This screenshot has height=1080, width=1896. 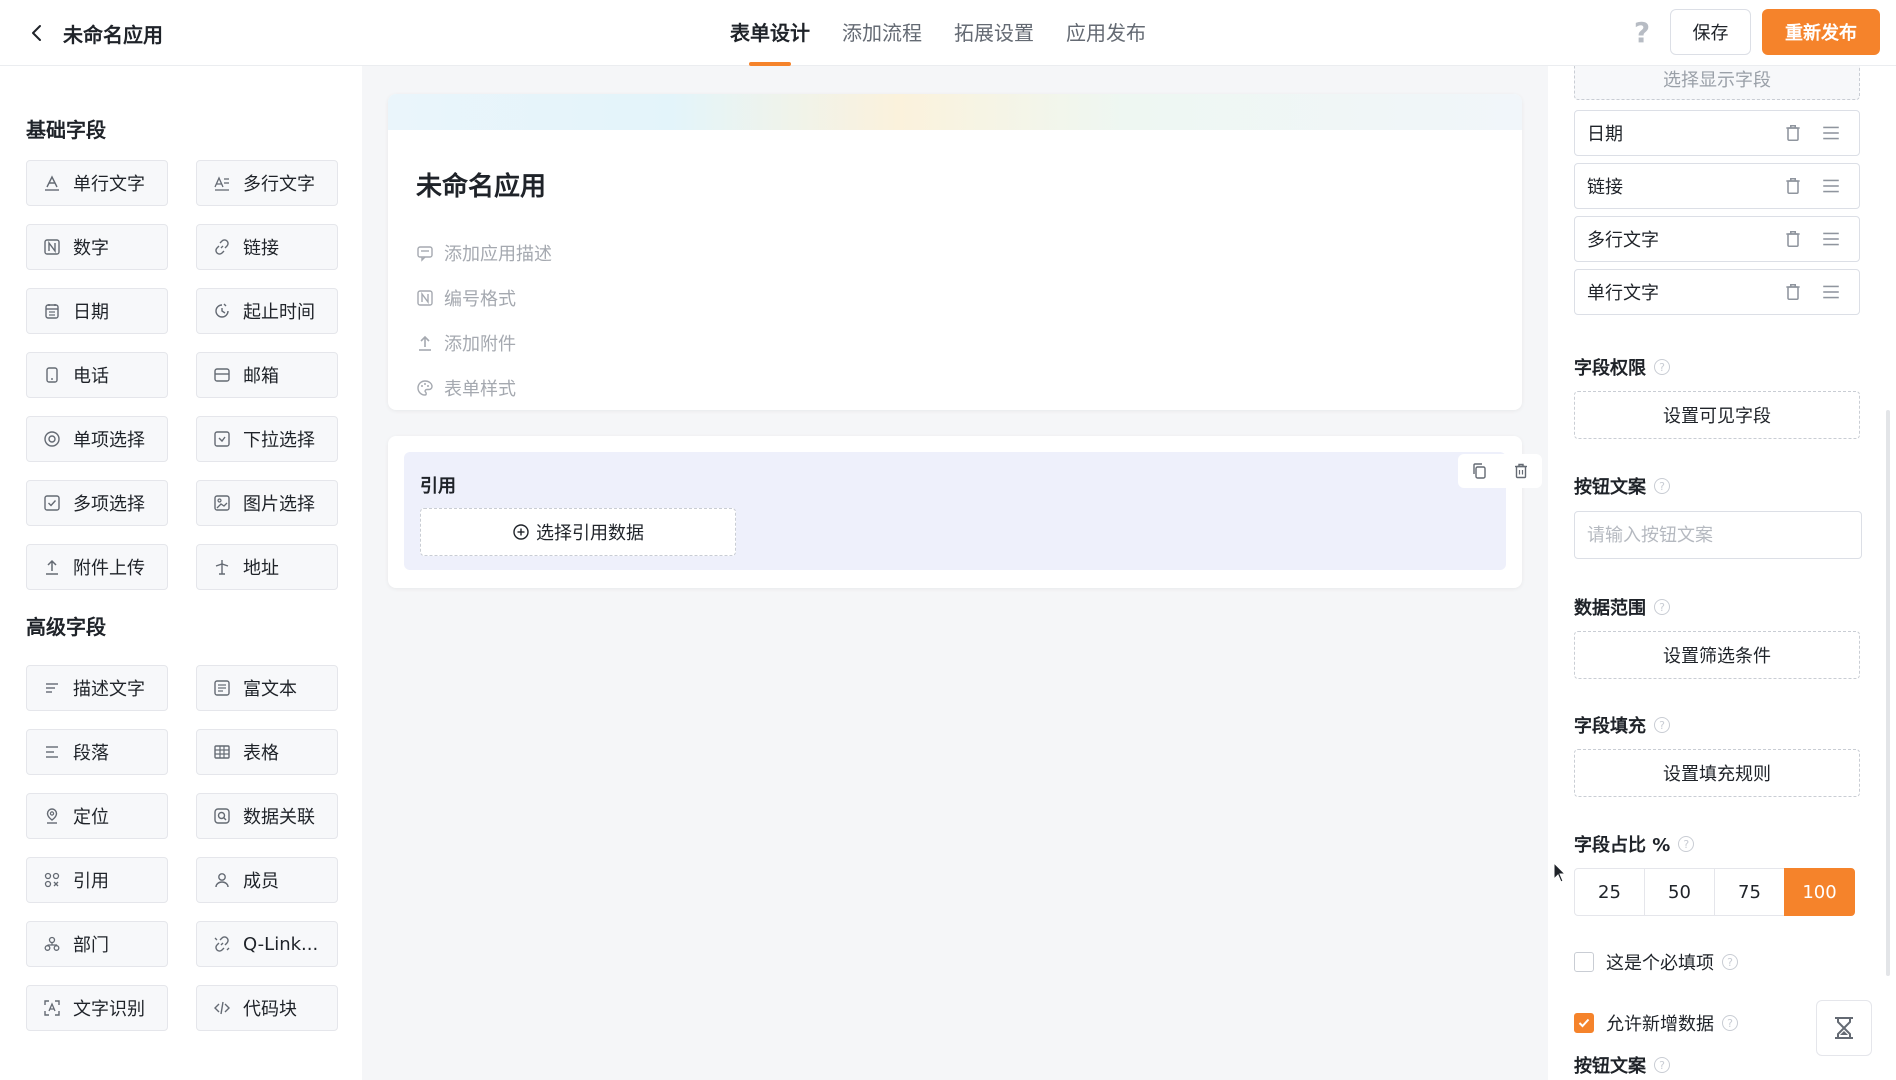 I want to click on field-palette-item: 多项选择, so click(x=97, y=503).